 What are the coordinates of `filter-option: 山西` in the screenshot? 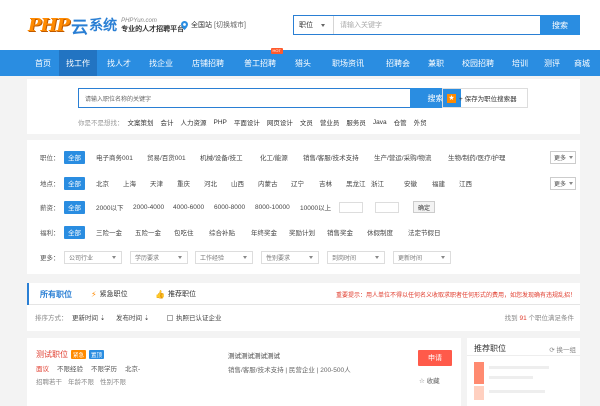 It's located at (237, 183).